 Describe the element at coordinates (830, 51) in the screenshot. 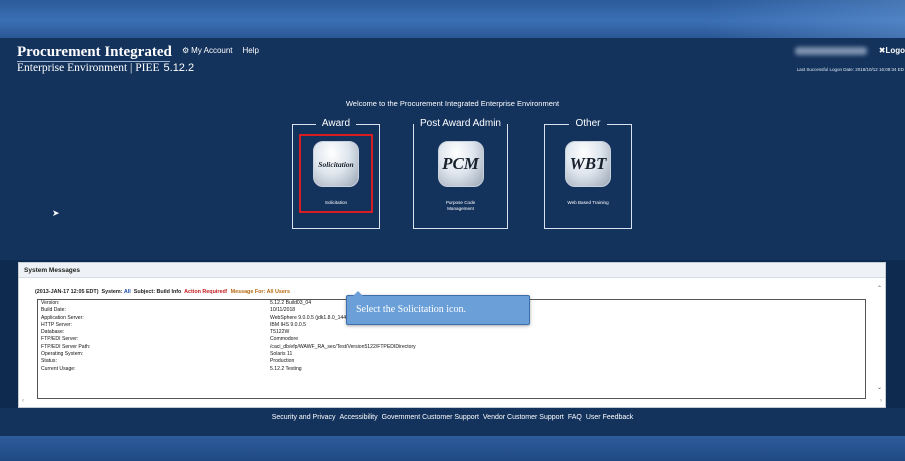

I see `user-name-redacted` at that location.